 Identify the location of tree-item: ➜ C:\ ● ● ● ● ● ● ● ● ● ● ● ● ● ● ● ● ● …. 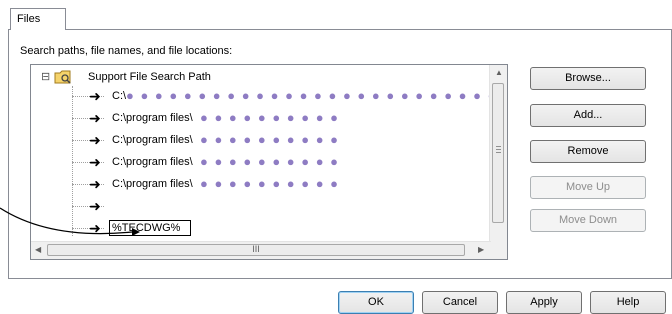
(263, 97).